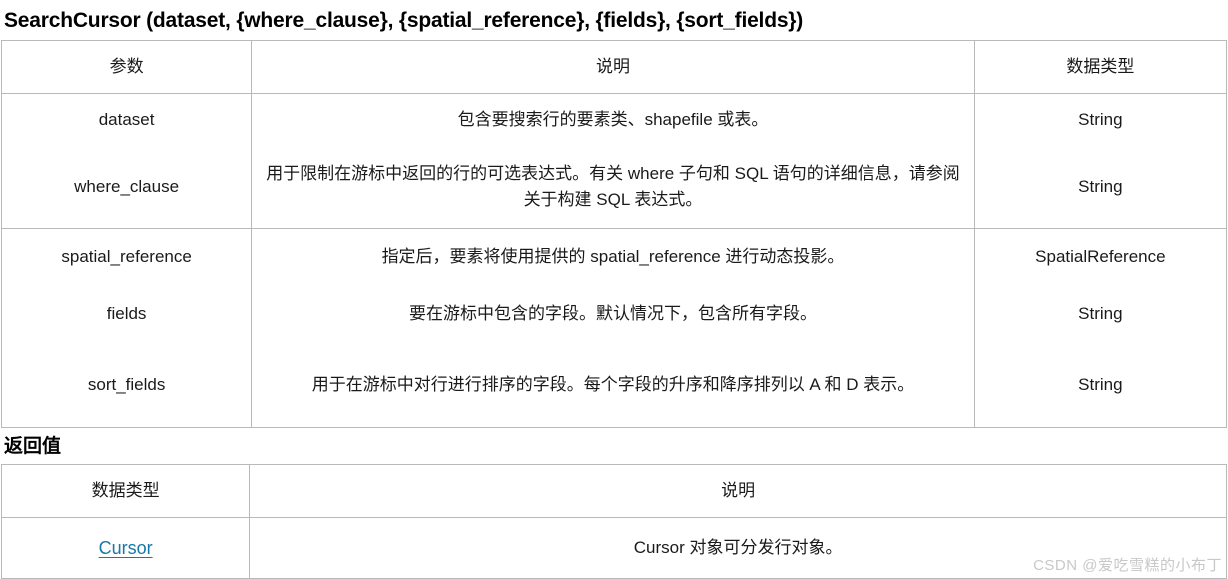 The height and width of the screenshot is (579, 1228). I want to click on parameters-table-header-row: 参数 说明 数据类型, so click(614, 67).